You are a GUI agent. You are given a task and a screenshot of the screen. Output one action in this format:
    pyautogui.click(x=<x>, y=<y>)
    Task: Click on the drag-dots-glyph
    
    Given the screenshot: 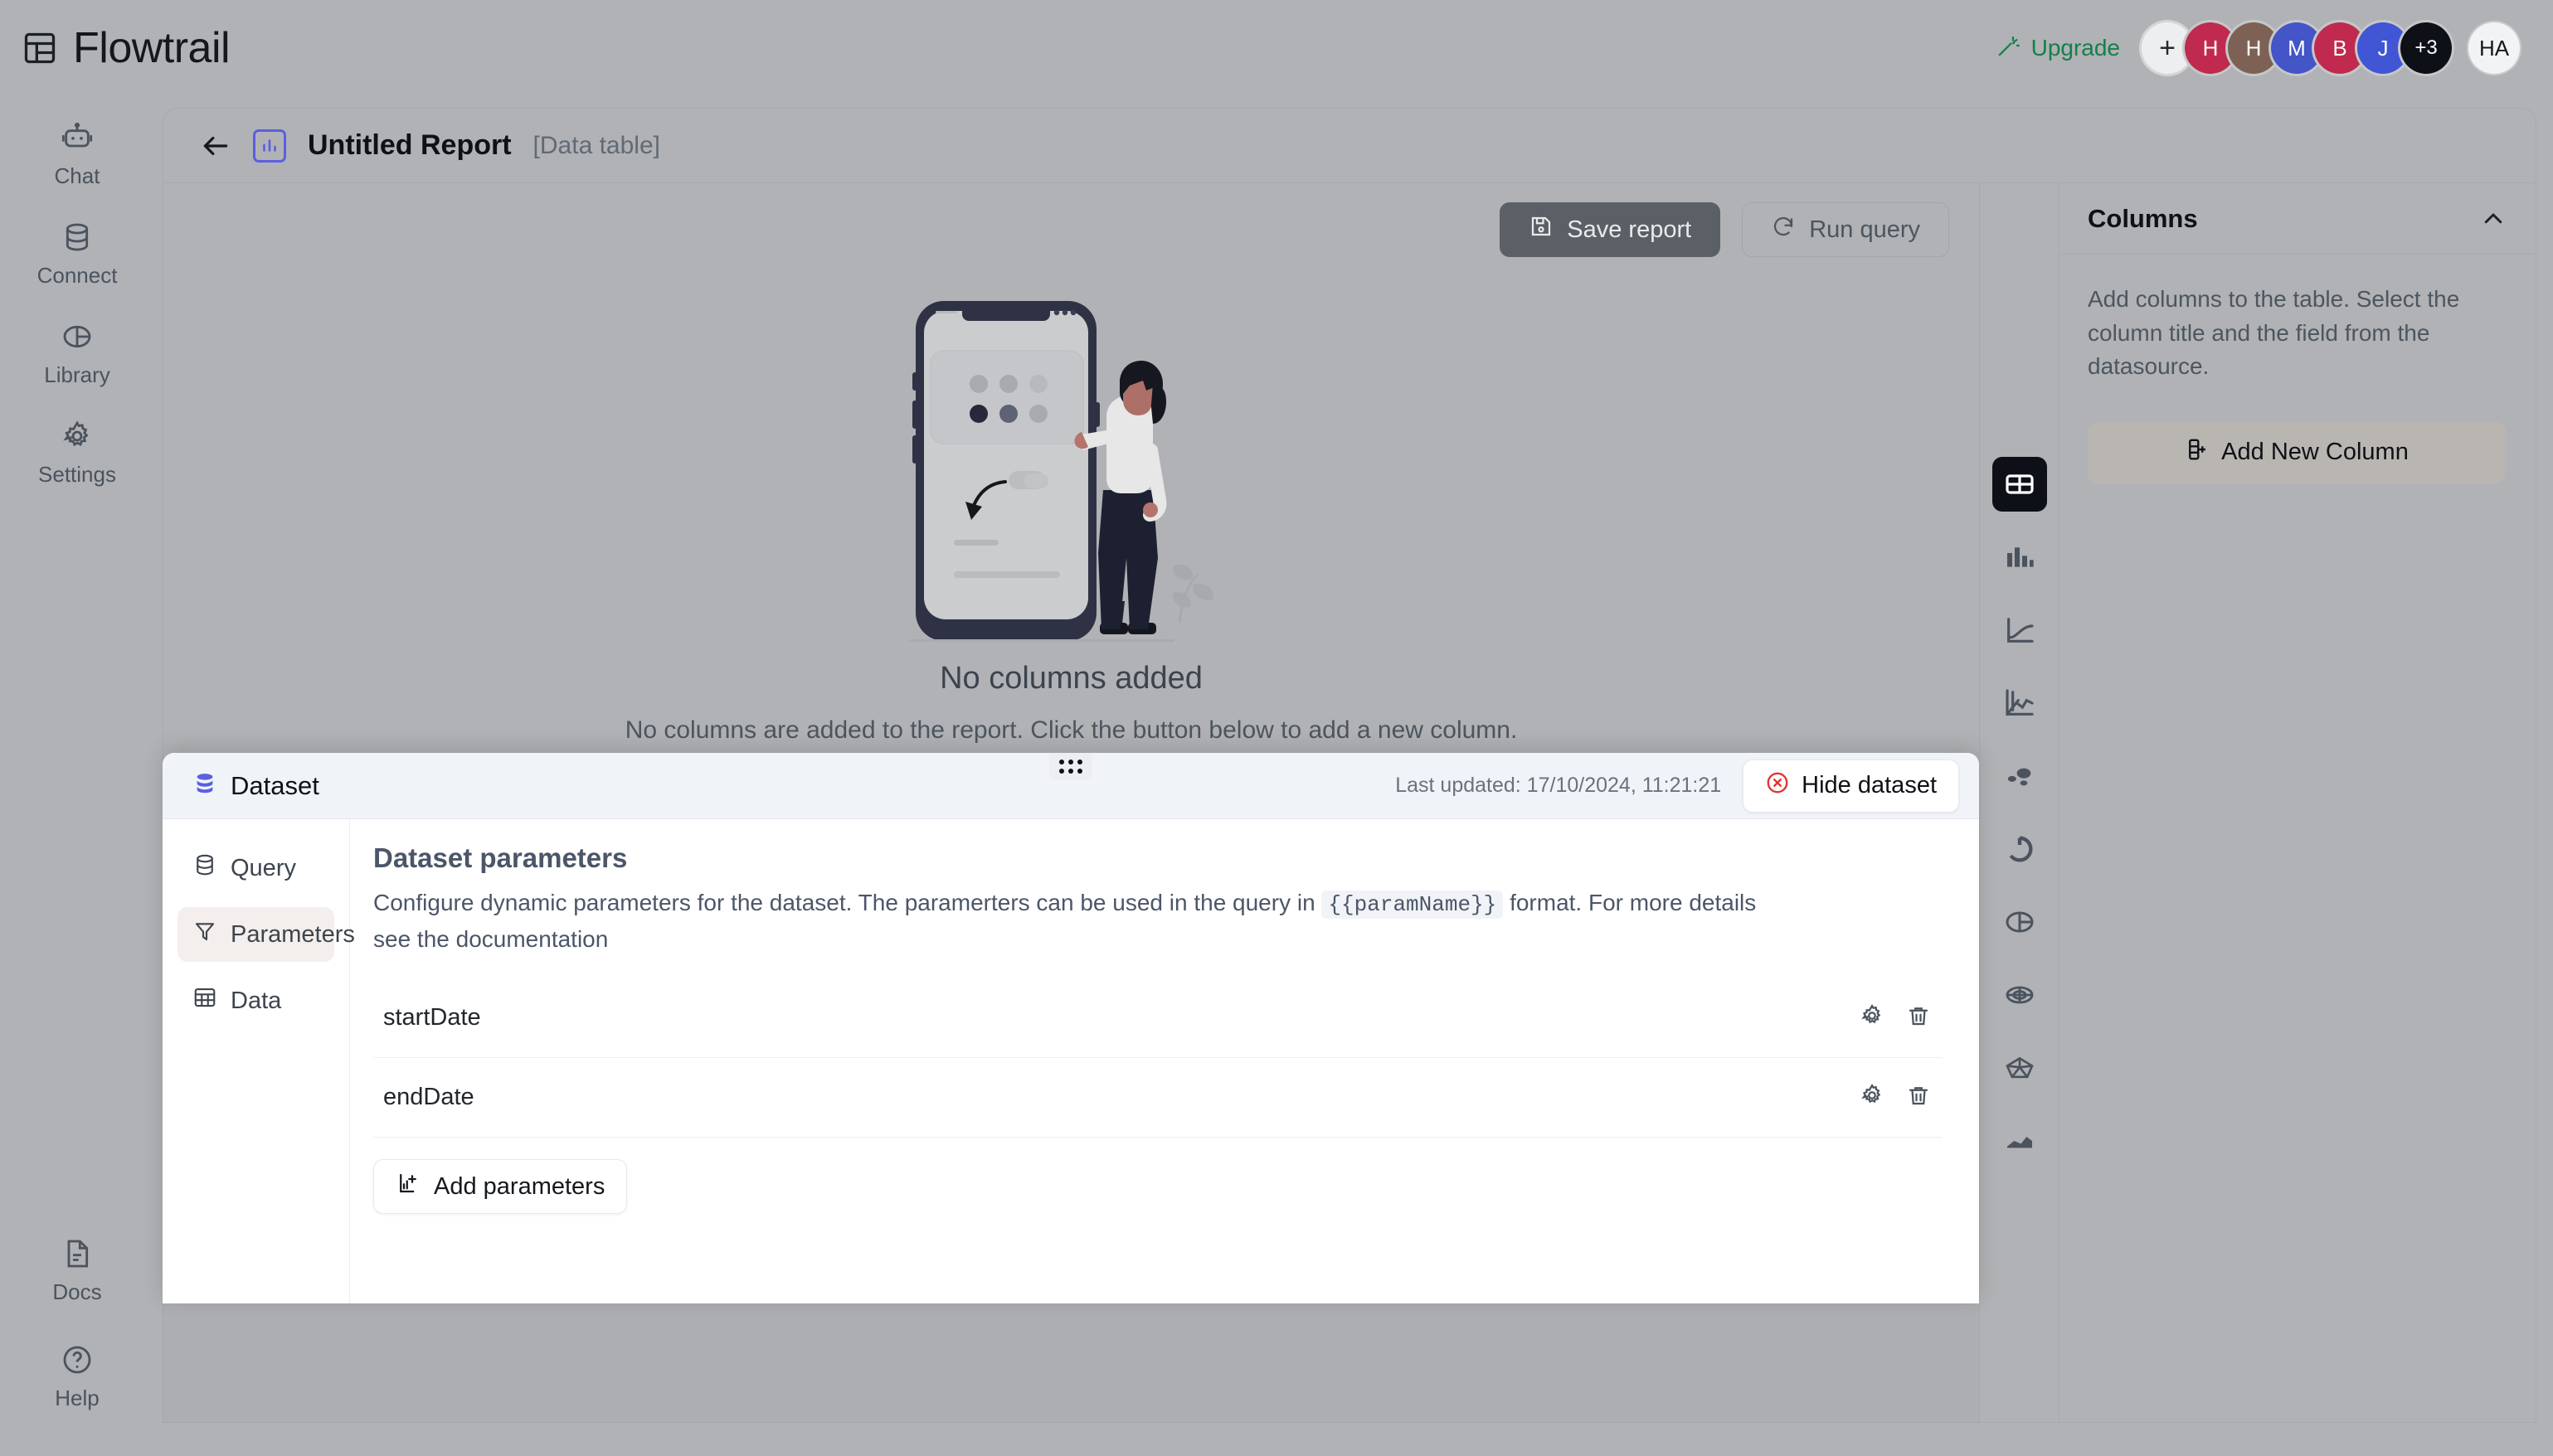 What is the action you would take?
    pyautogui.click(x=1071, y=766)
    